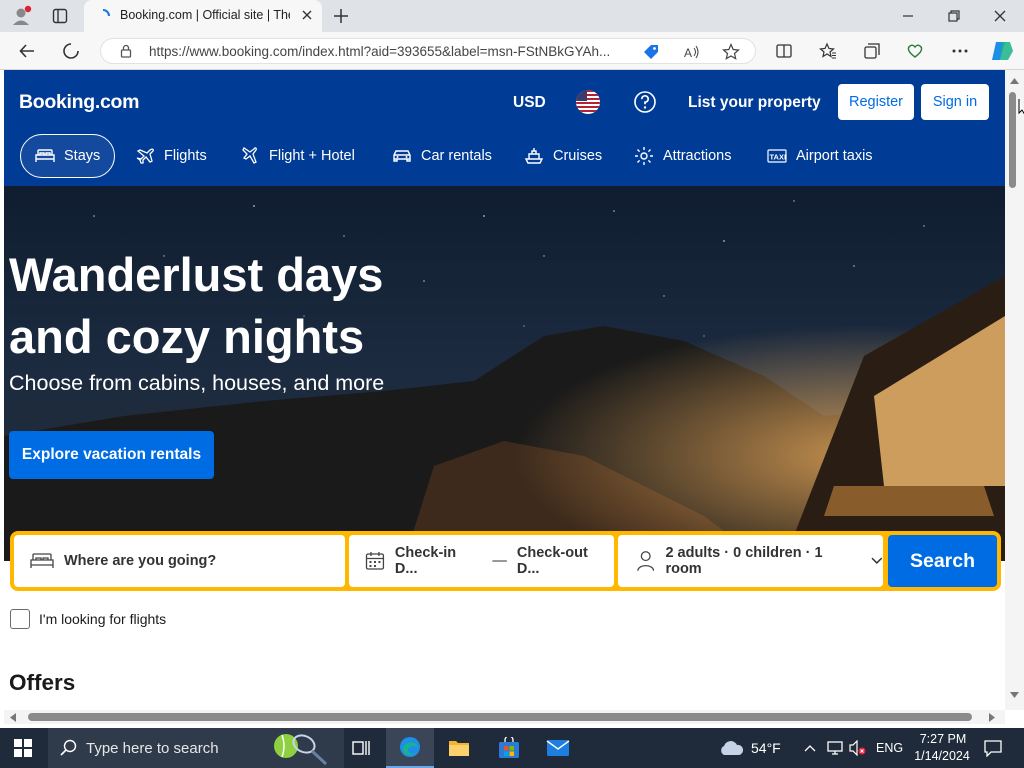 Image resolution: width=1024 pixels, height=768 pixels. I want to click on clock-date: 1/14/2024, so click(942, 756).